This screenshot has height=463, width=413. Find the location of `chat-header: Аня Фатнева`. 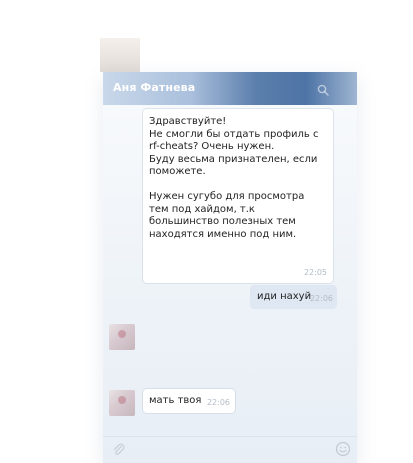

chat-header: Аня Фатнева is located at coordinates (230, 88).